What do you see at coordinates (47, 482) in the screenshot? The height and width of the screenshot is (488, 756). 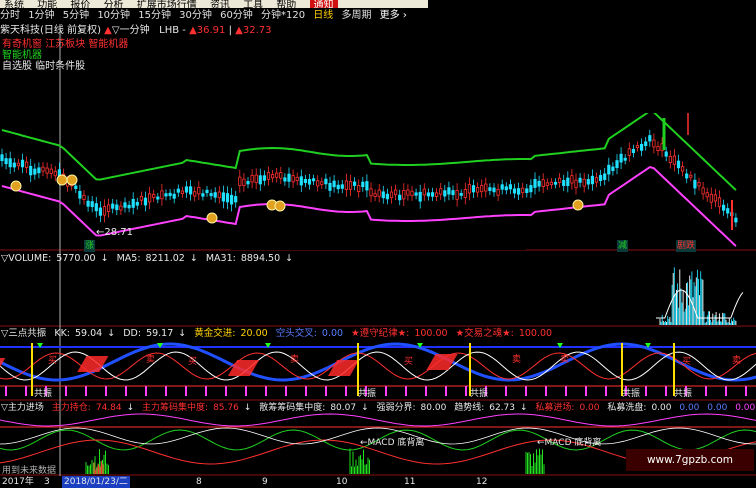 I see `time-label: 3` at bounding box center [47, 482].